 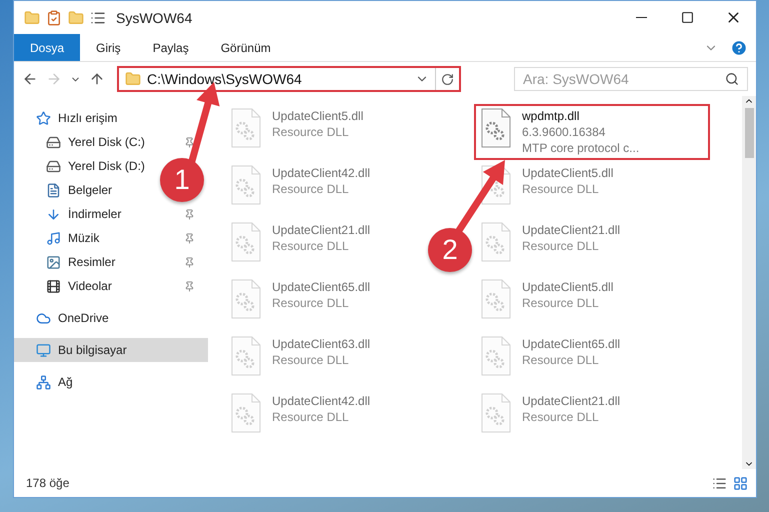 What do you see at coordinates (67, 286) in the screenshot?
I see `sidebar-item: Videolar` at bounding box center [67, 286].